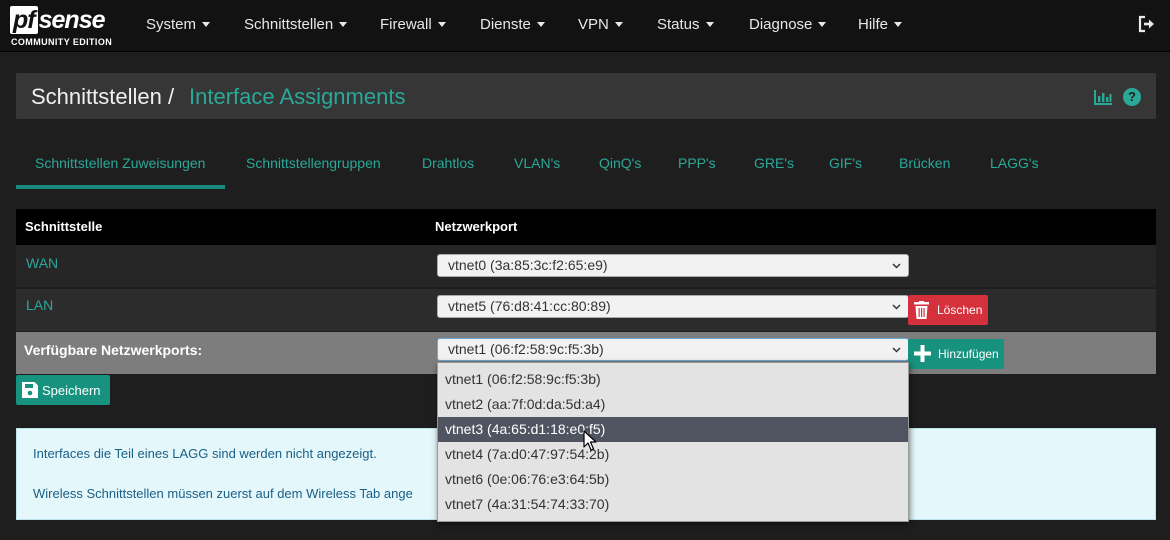  Describe the element at coordinates (113, 350) in the screenshot. I see `available-ports-label: Verfügbare Netzwerkports:` at that location.